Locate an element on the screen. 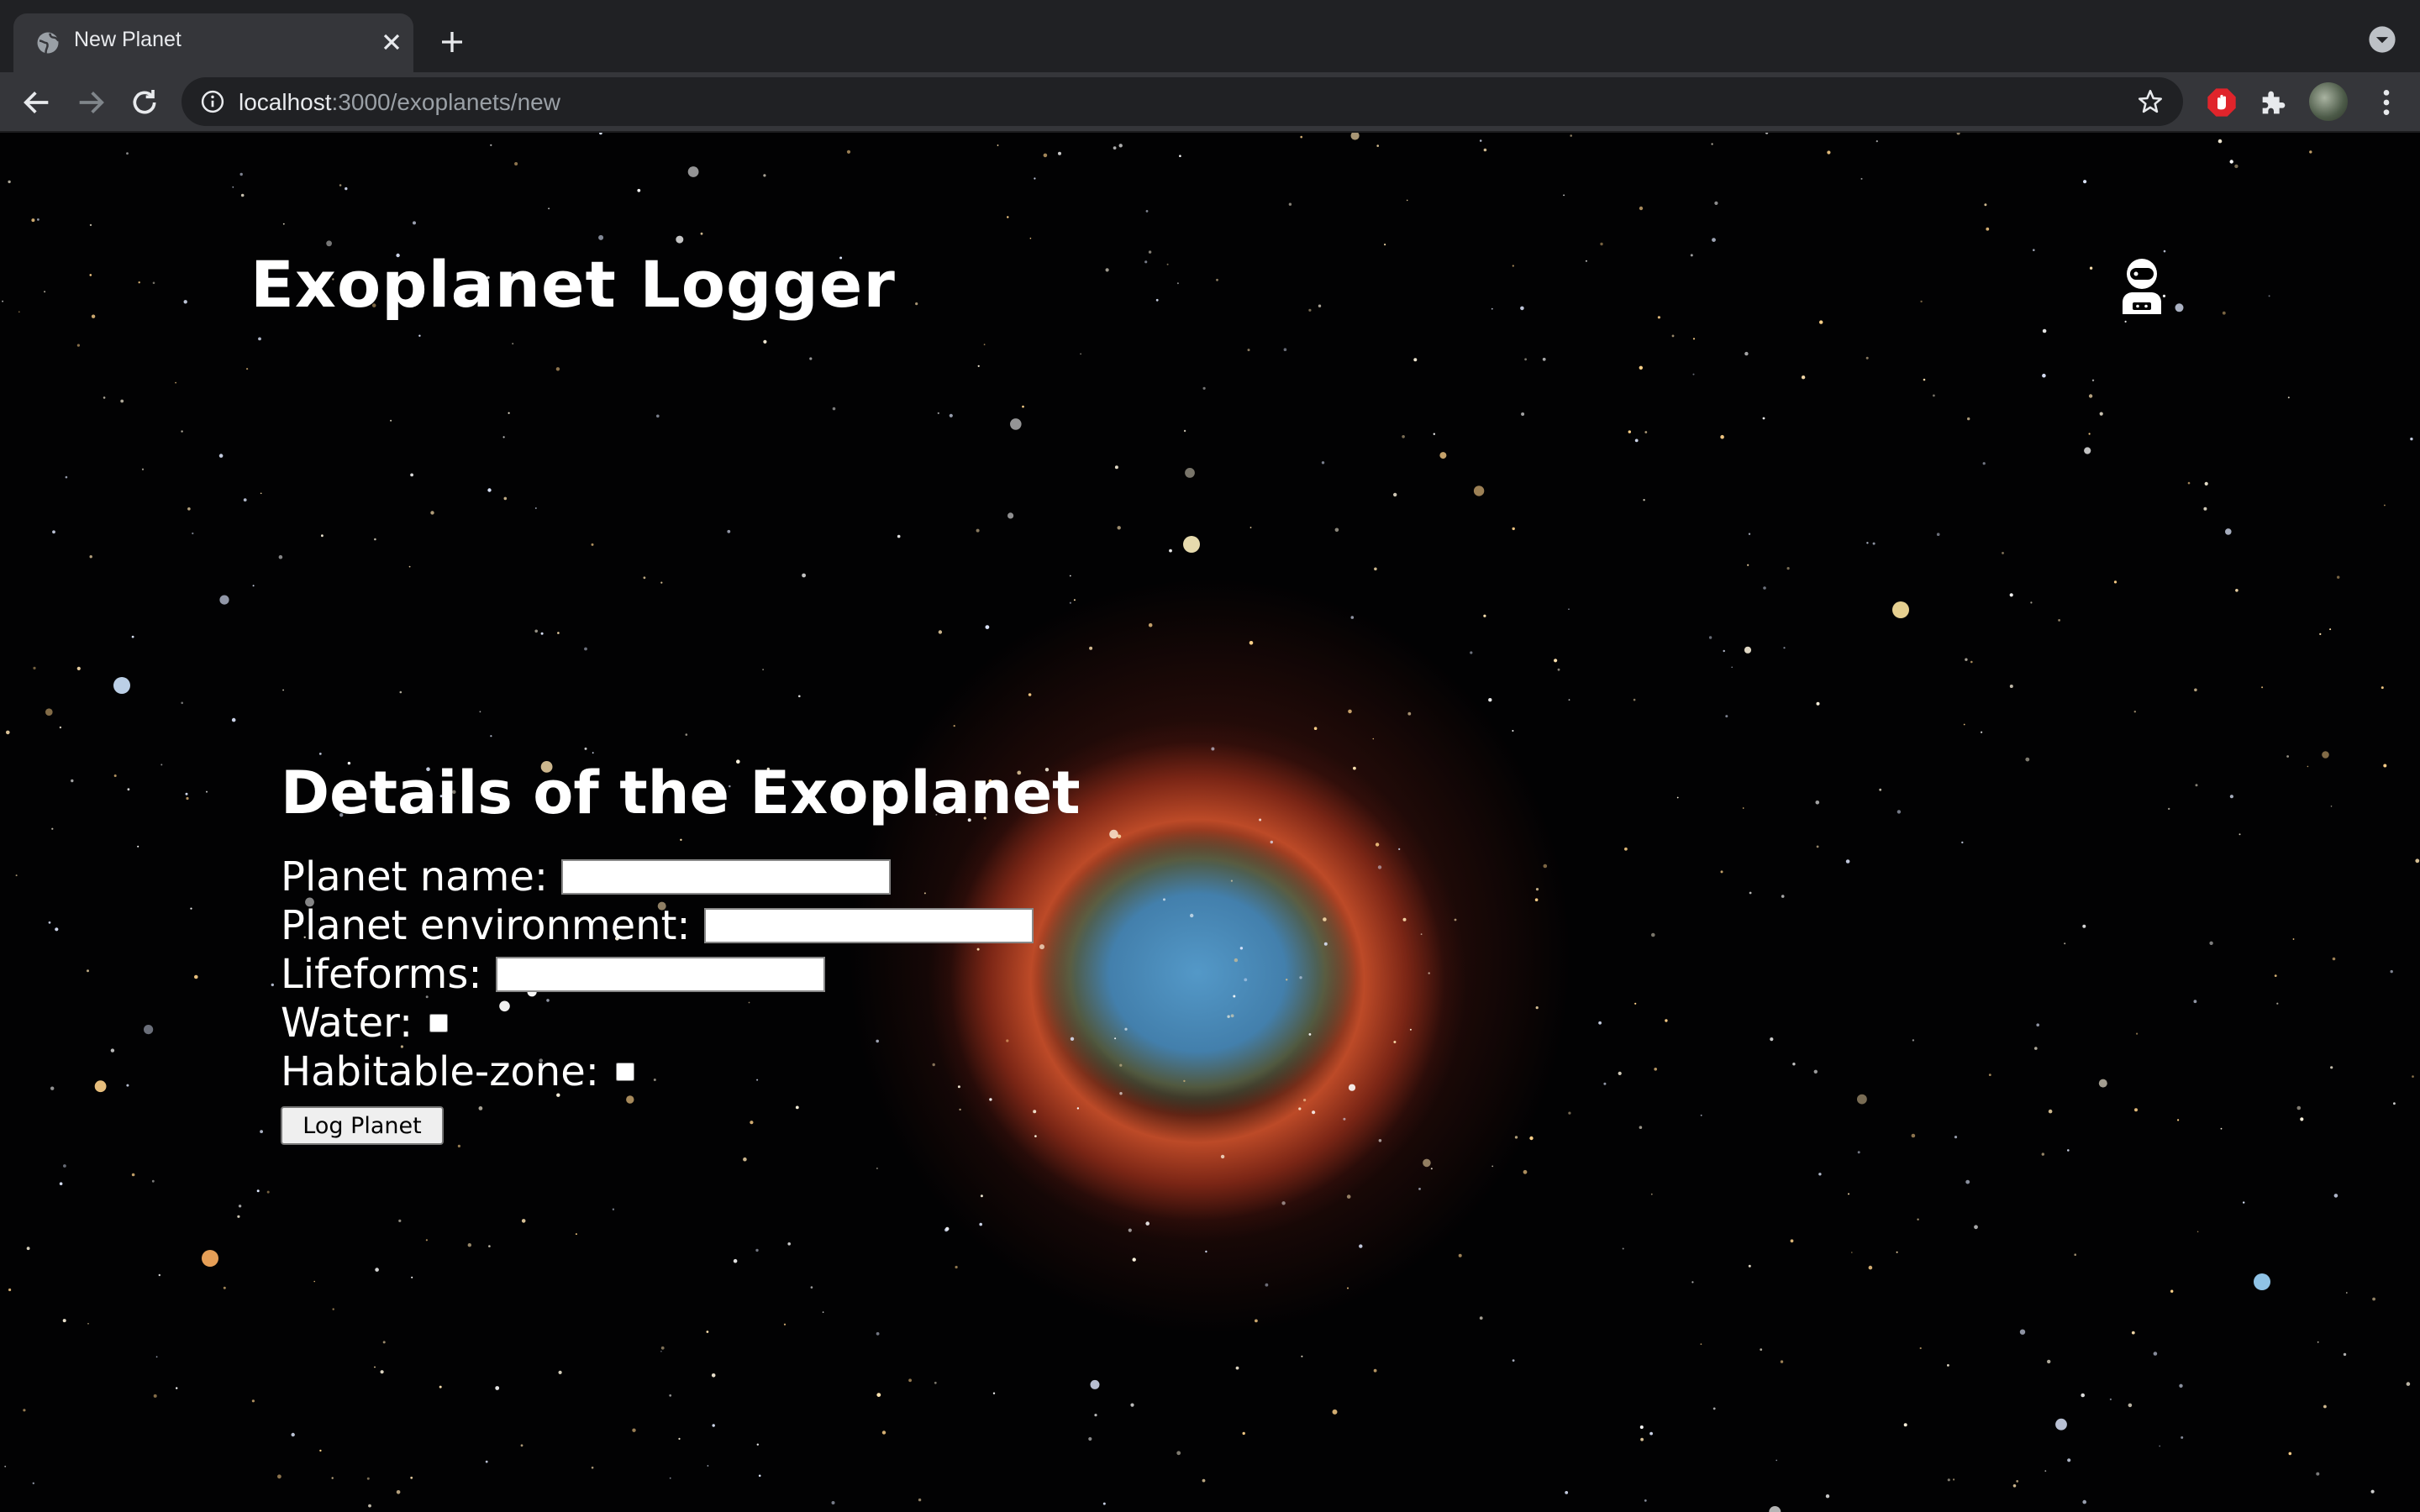 The image size is (2420, 1512). browser-tab-bar: New Planet is located at coordinates (1210, 36).